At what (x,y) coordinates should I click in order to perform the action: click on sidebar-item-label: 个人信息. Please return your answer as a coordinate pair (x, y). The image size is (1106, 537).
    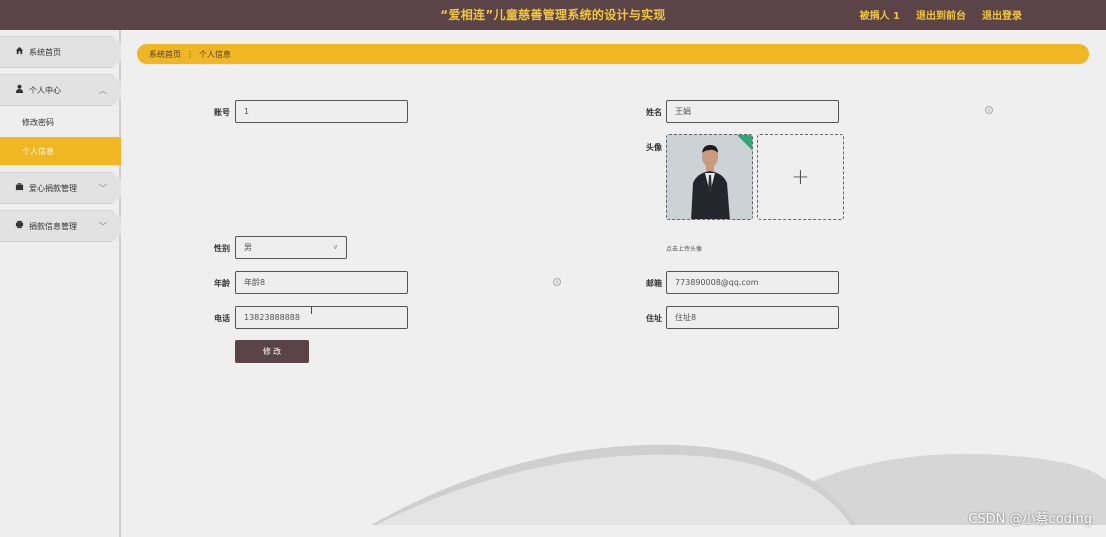
    Looking at the image, I should click on (38, 151).